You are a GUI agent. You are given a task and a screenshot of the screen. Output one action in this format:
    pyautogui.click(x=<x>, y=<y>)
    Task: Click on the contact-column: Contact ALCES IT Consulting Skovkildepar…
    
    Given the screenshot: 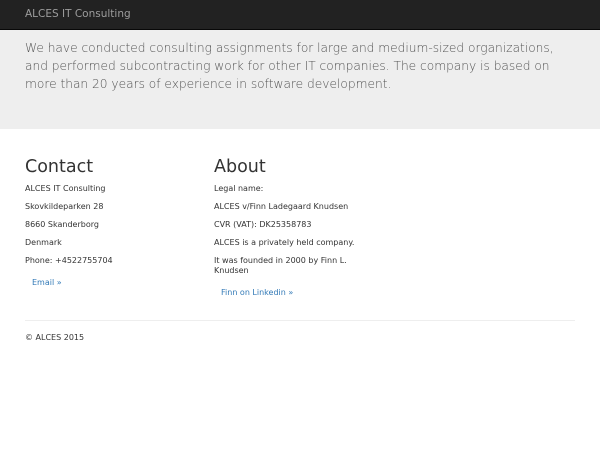 What is the action you would take?
    pyautogui.click(x=110, y=222)
    